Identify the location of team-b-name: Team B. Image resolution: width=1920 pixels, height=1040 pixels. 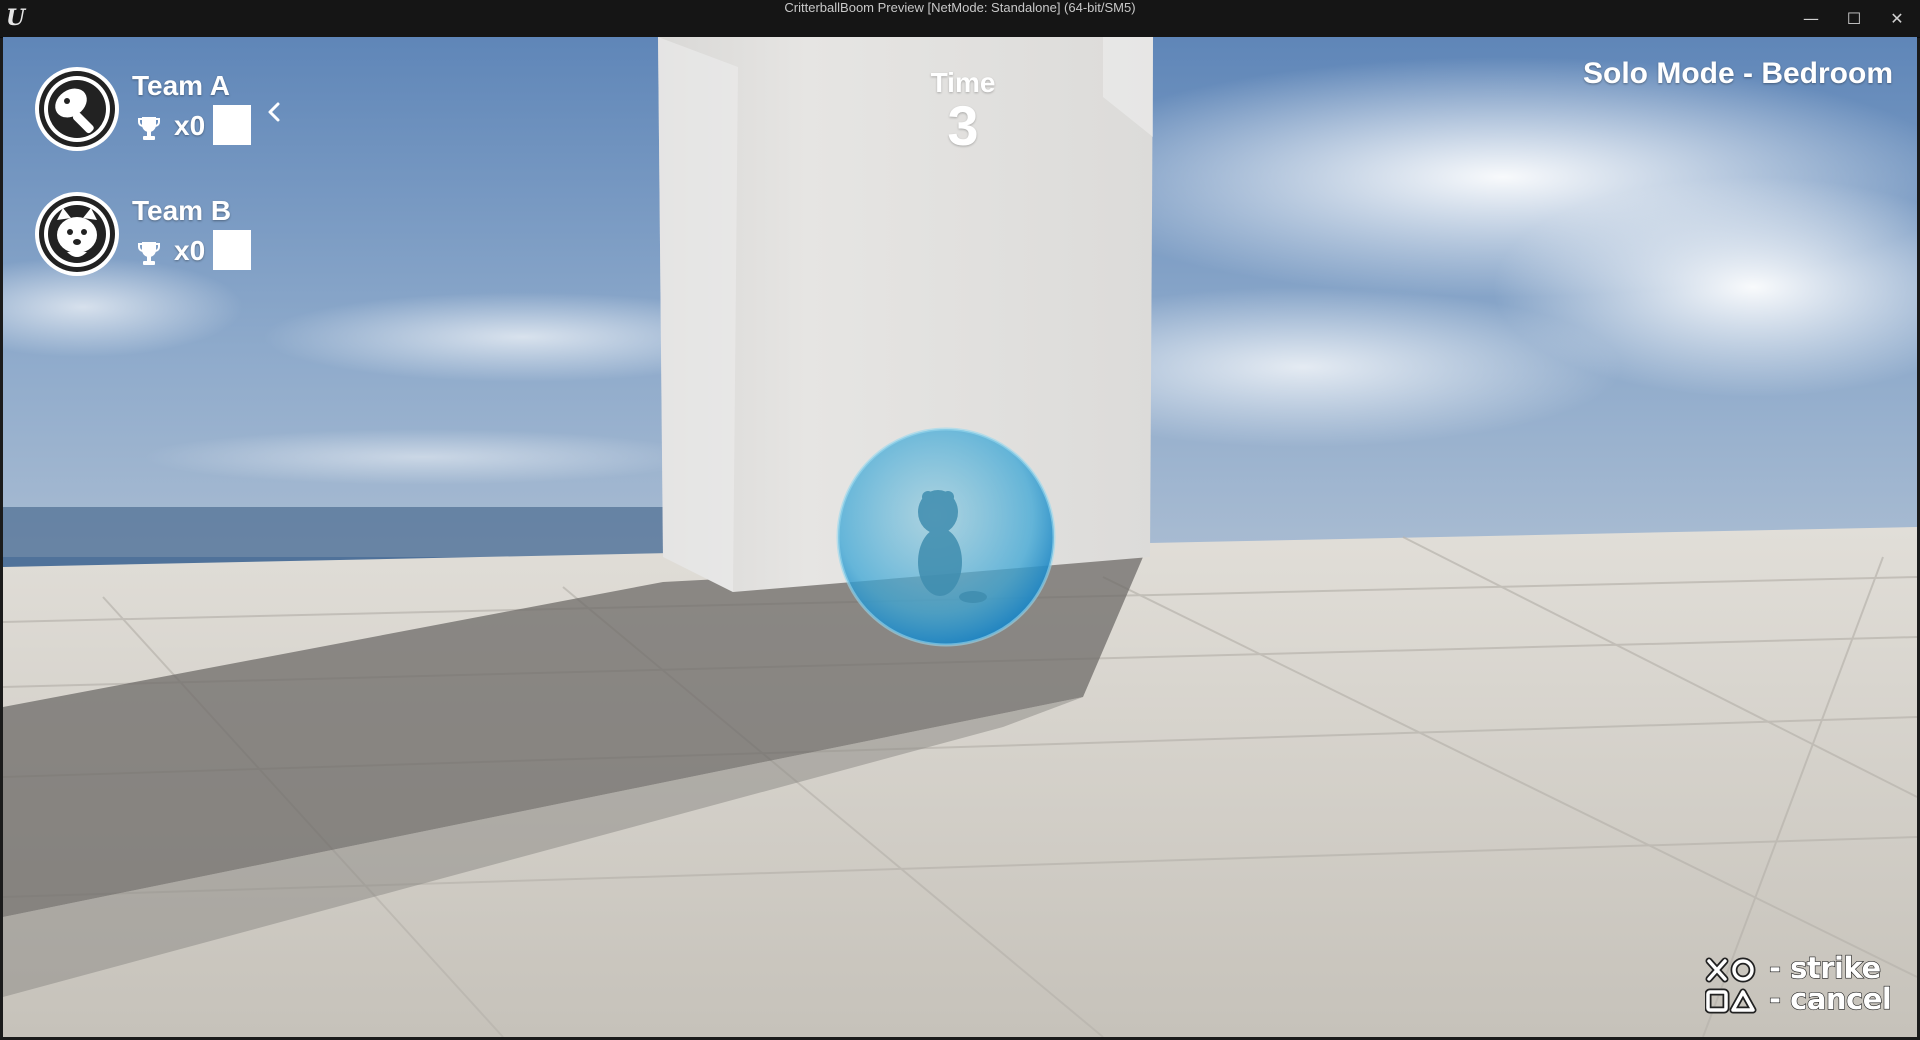
(182, 210).